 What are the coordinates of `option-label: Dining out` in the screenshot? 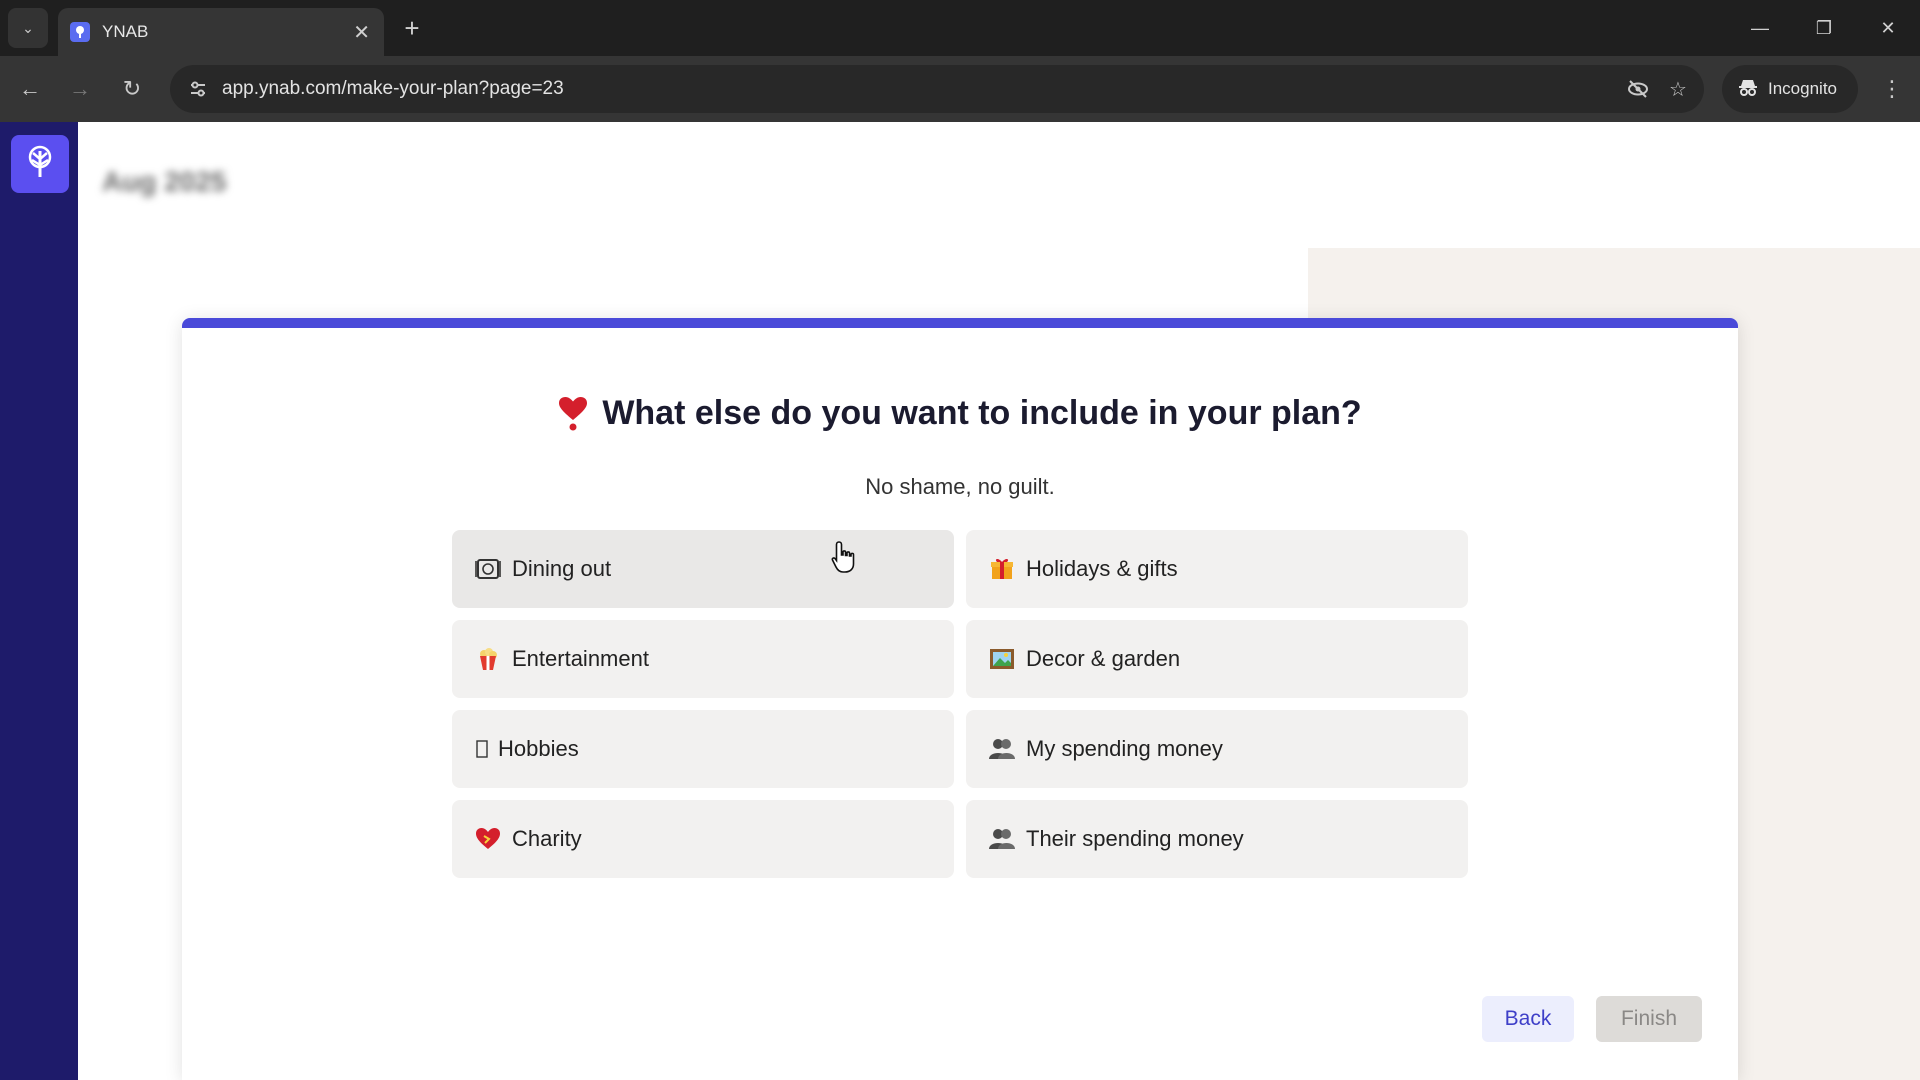 It's located at (562, 568).